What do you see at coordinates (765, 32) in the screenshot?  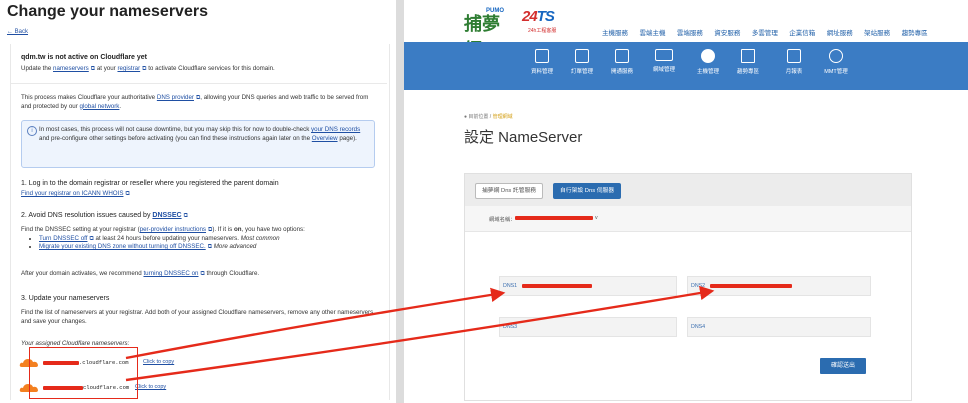 I see `topnav-item: 多雲管理` at bounding box center [765, 32].